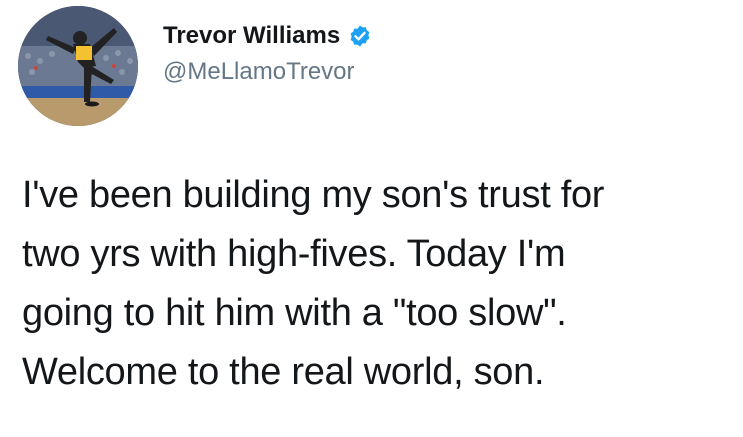  I want to click on avatar-photo-icon, so click(78, 66).